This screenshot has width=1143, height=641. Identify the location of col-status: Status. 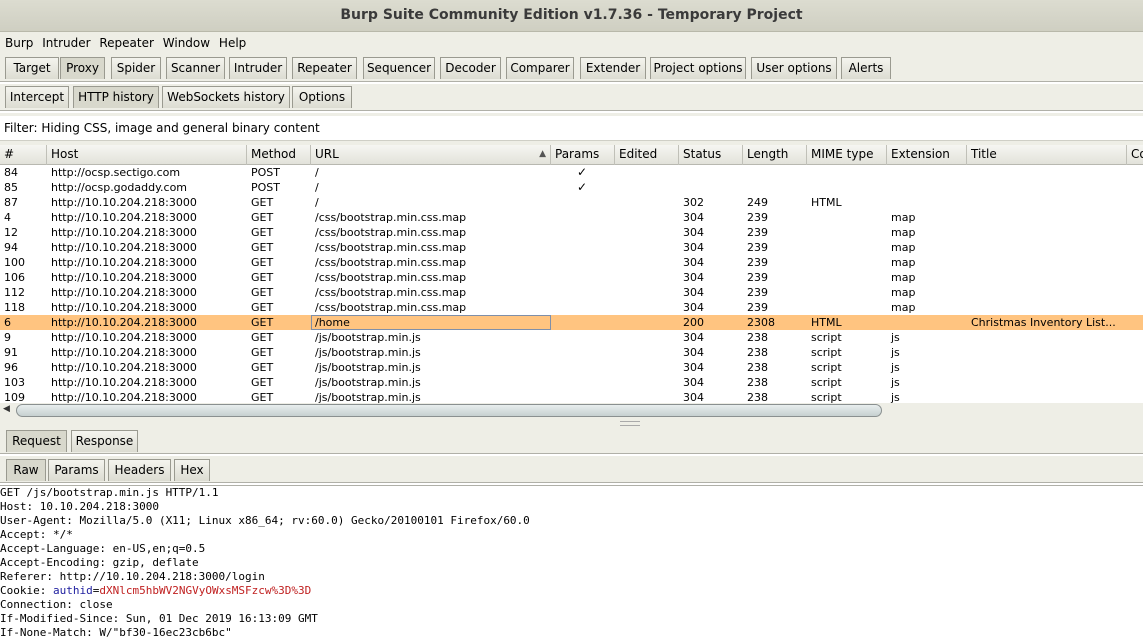
(711, 155).